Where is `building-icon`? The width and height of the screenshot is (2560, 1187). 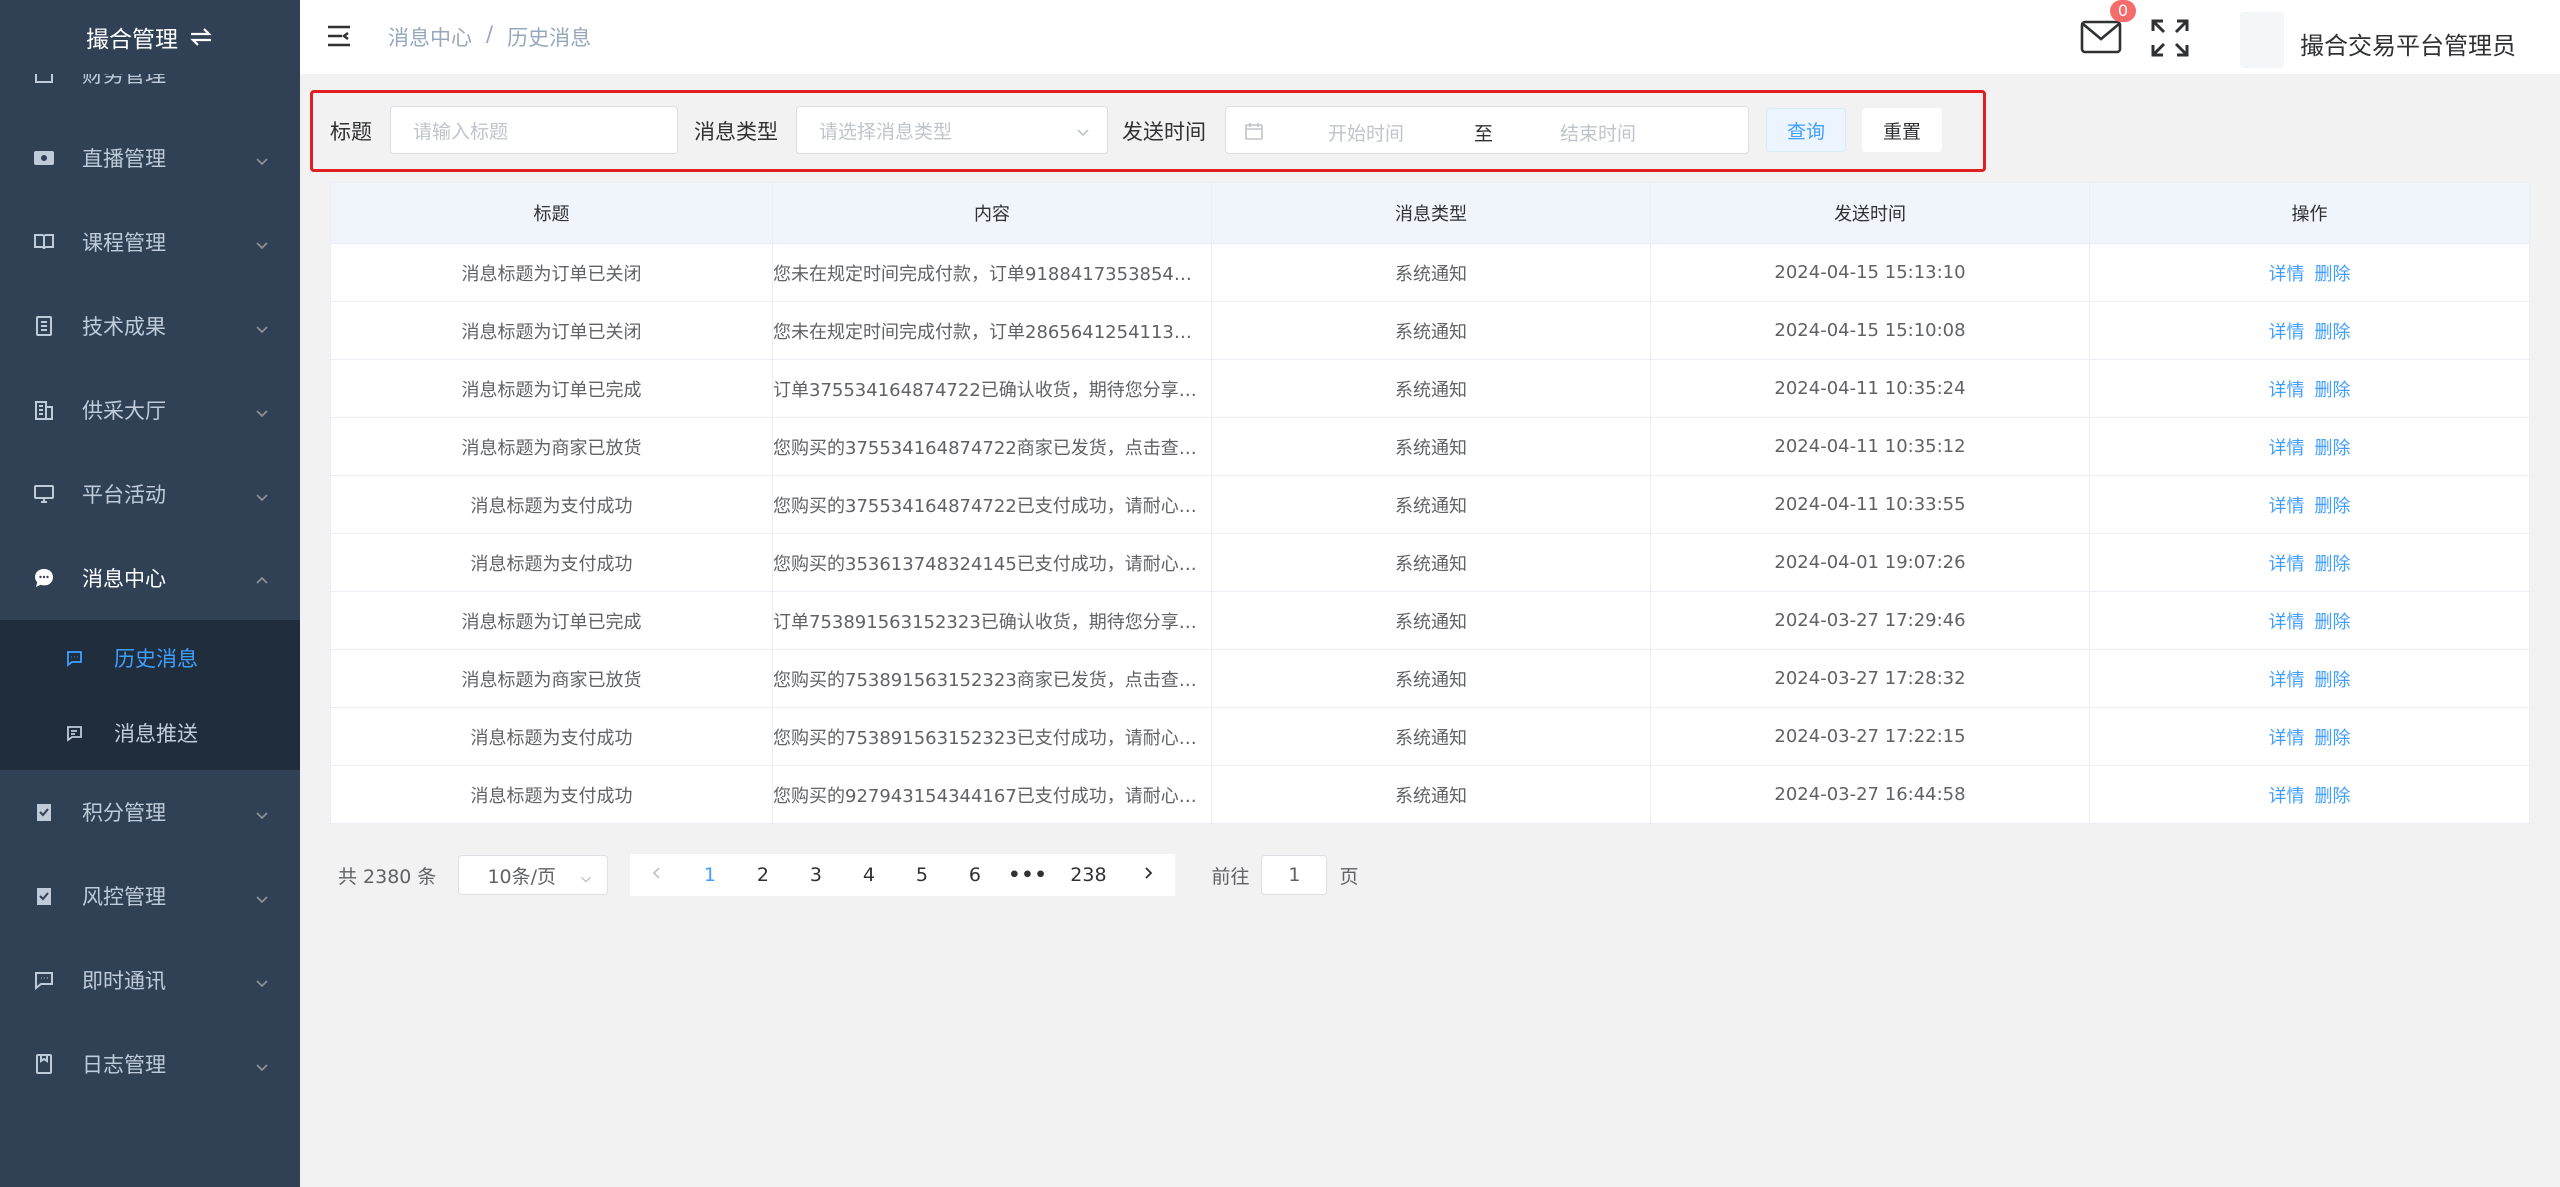
building-icon is located at coordinates (44, 410).